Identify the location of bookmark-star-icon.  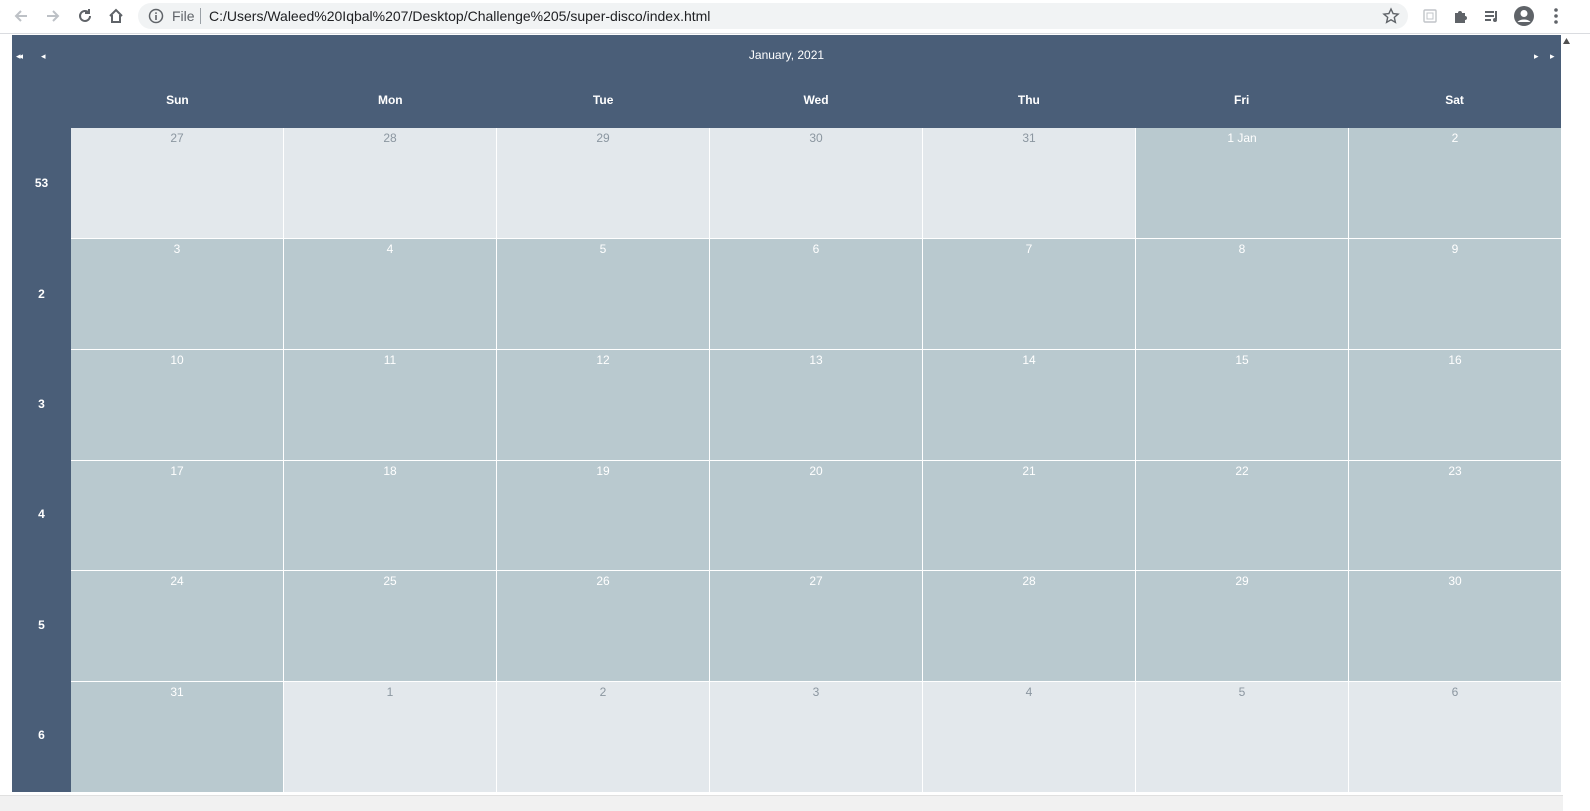
(1391, 16).